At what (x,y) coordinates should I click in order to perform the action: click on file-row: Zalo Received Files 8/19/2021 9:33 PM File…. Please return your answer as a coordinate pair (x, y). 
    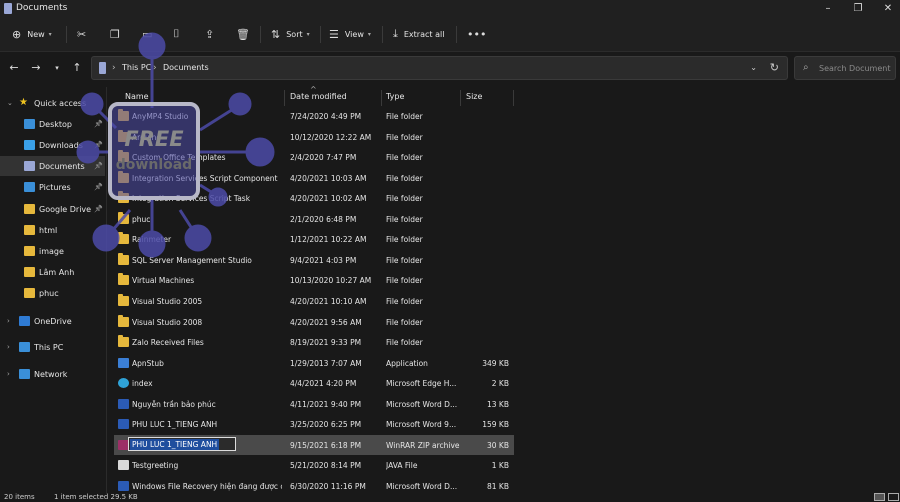
    Looking at the image, I should click on (314, 342).